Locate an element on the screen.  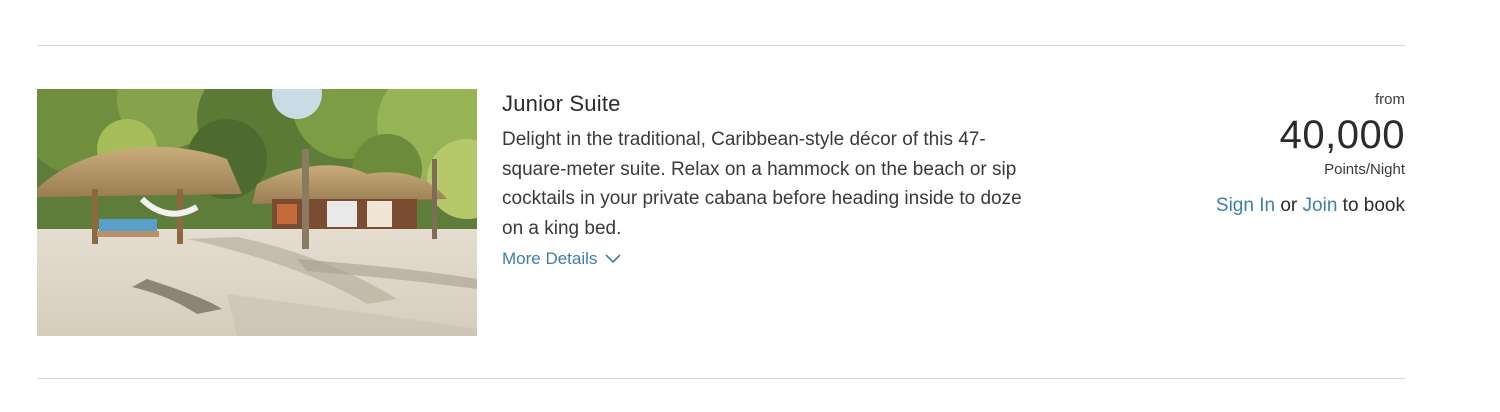
to-book-text: to book is located at coordinates (1373, 205).